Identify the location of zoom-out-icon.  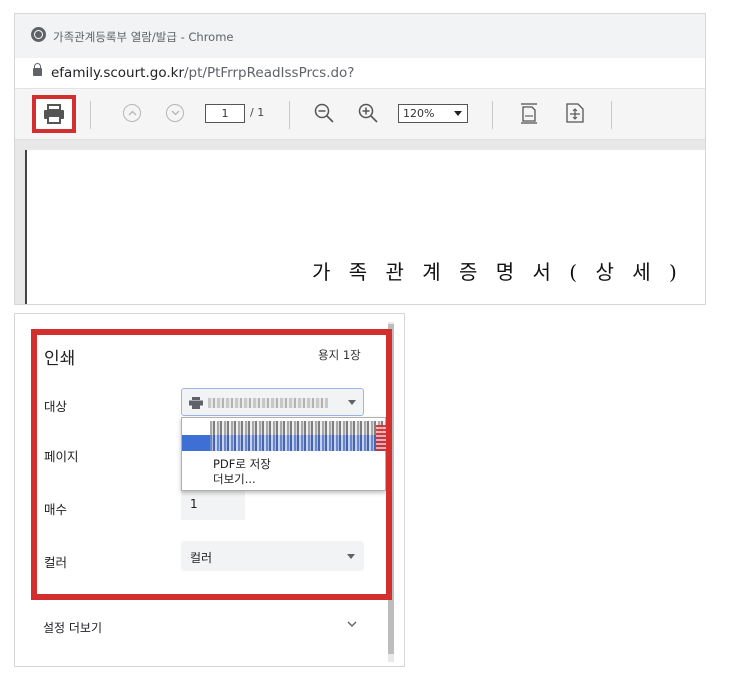
(324, 113).